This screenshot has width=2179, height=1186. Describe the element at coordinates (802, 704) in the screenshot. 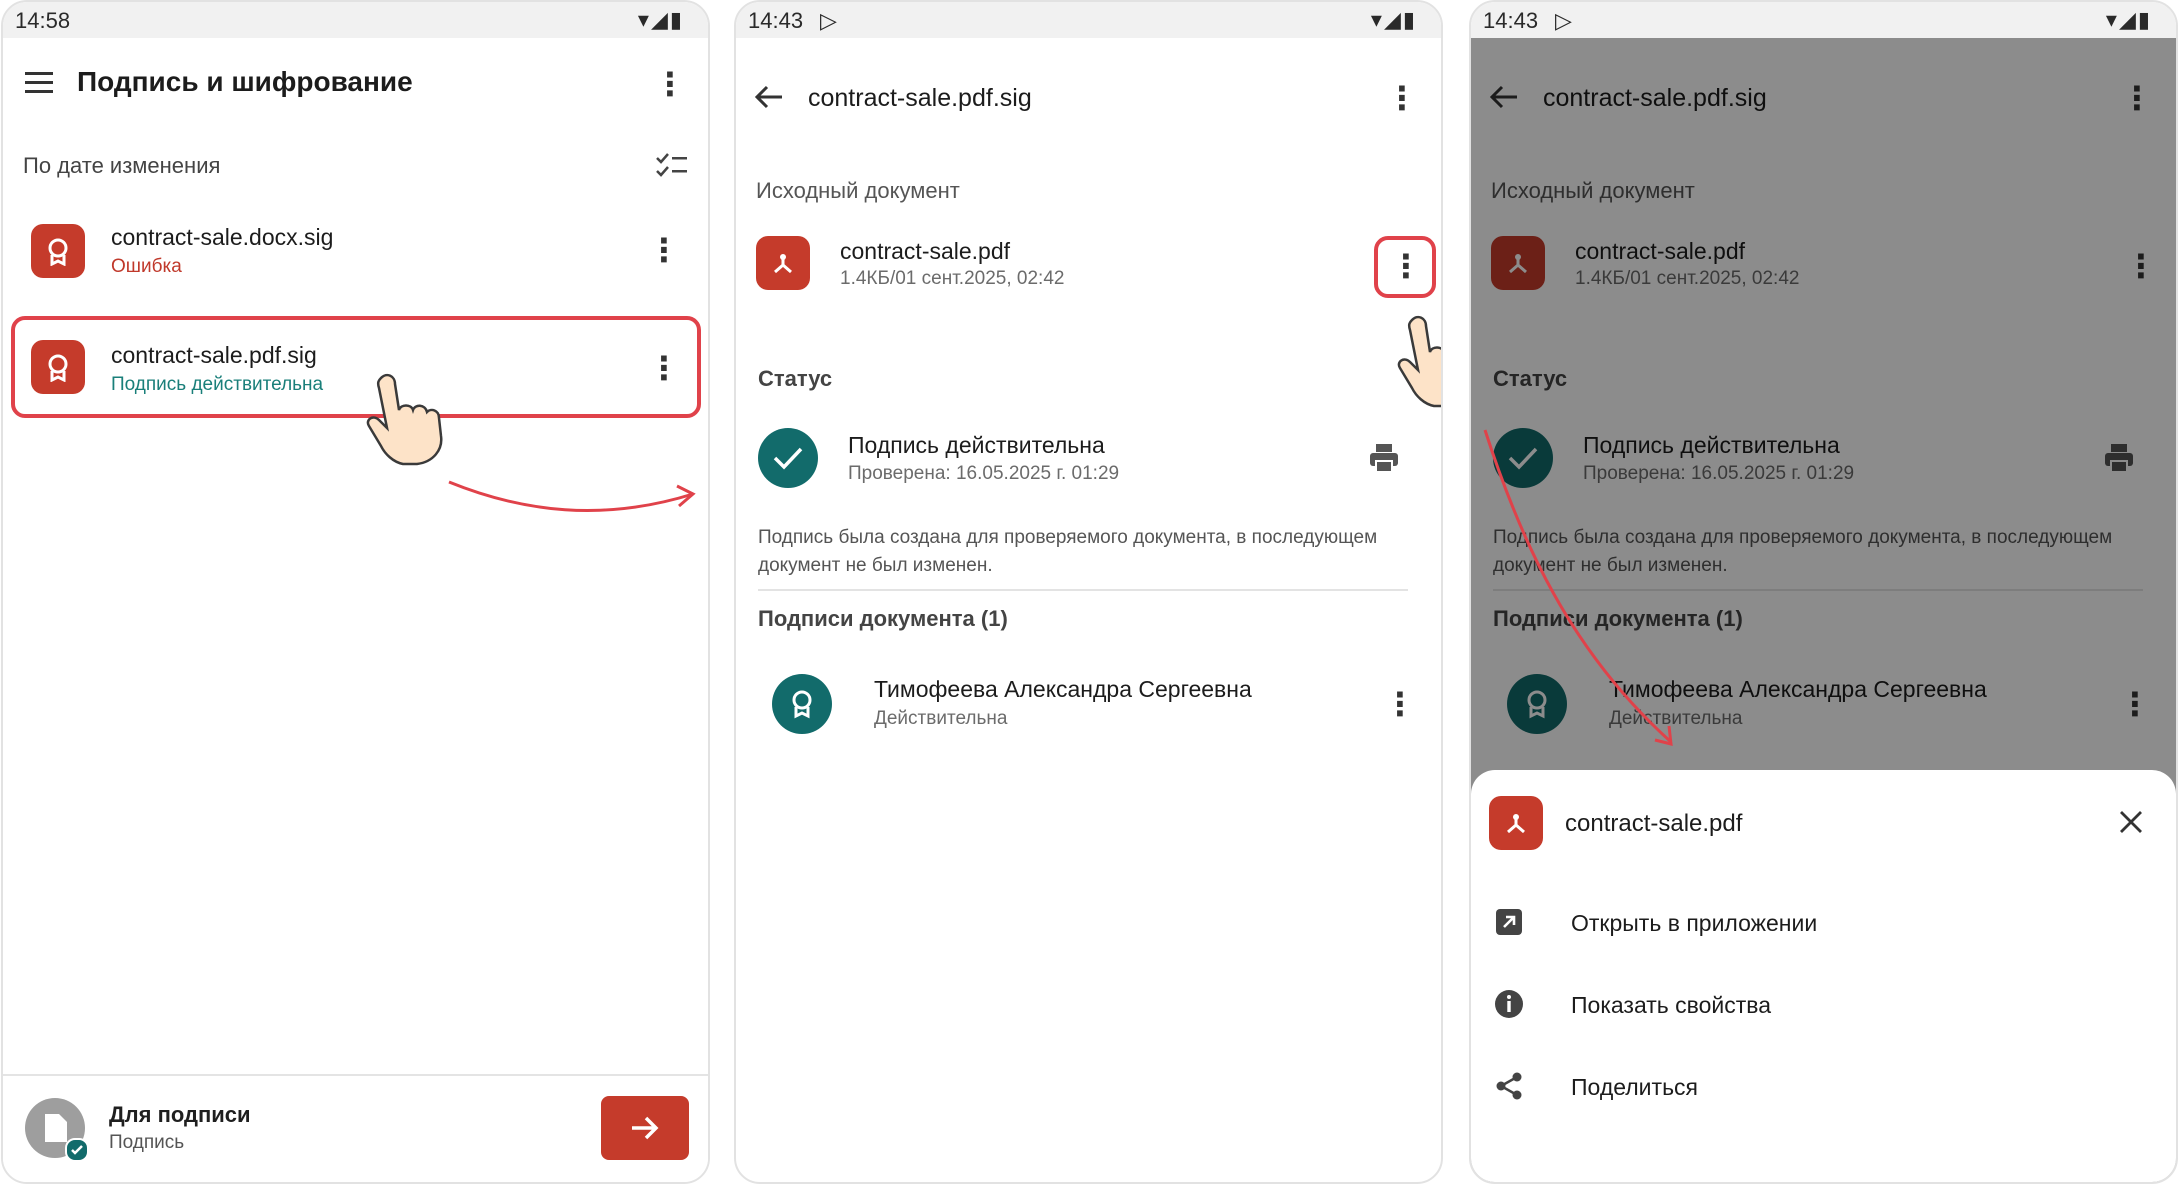

I see `signer-certificate-icon` at that location.